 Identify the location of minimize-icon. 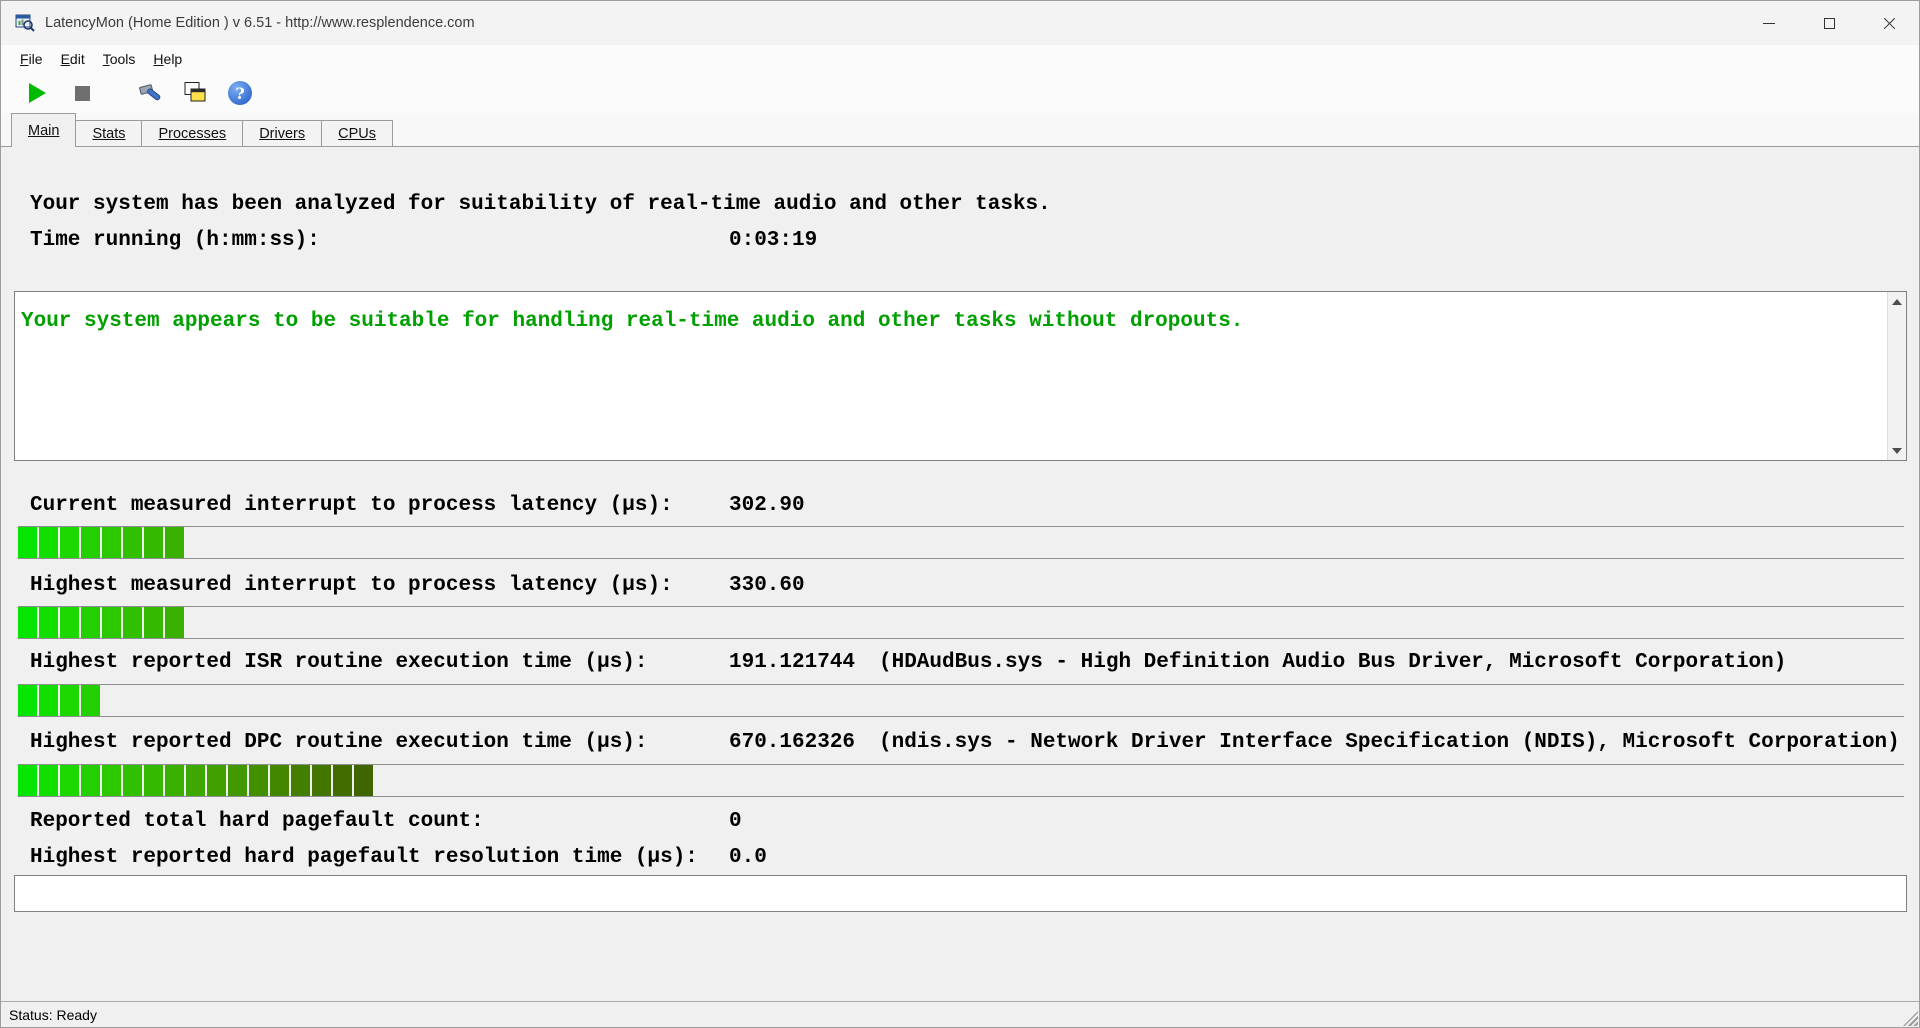
(1769, 23).